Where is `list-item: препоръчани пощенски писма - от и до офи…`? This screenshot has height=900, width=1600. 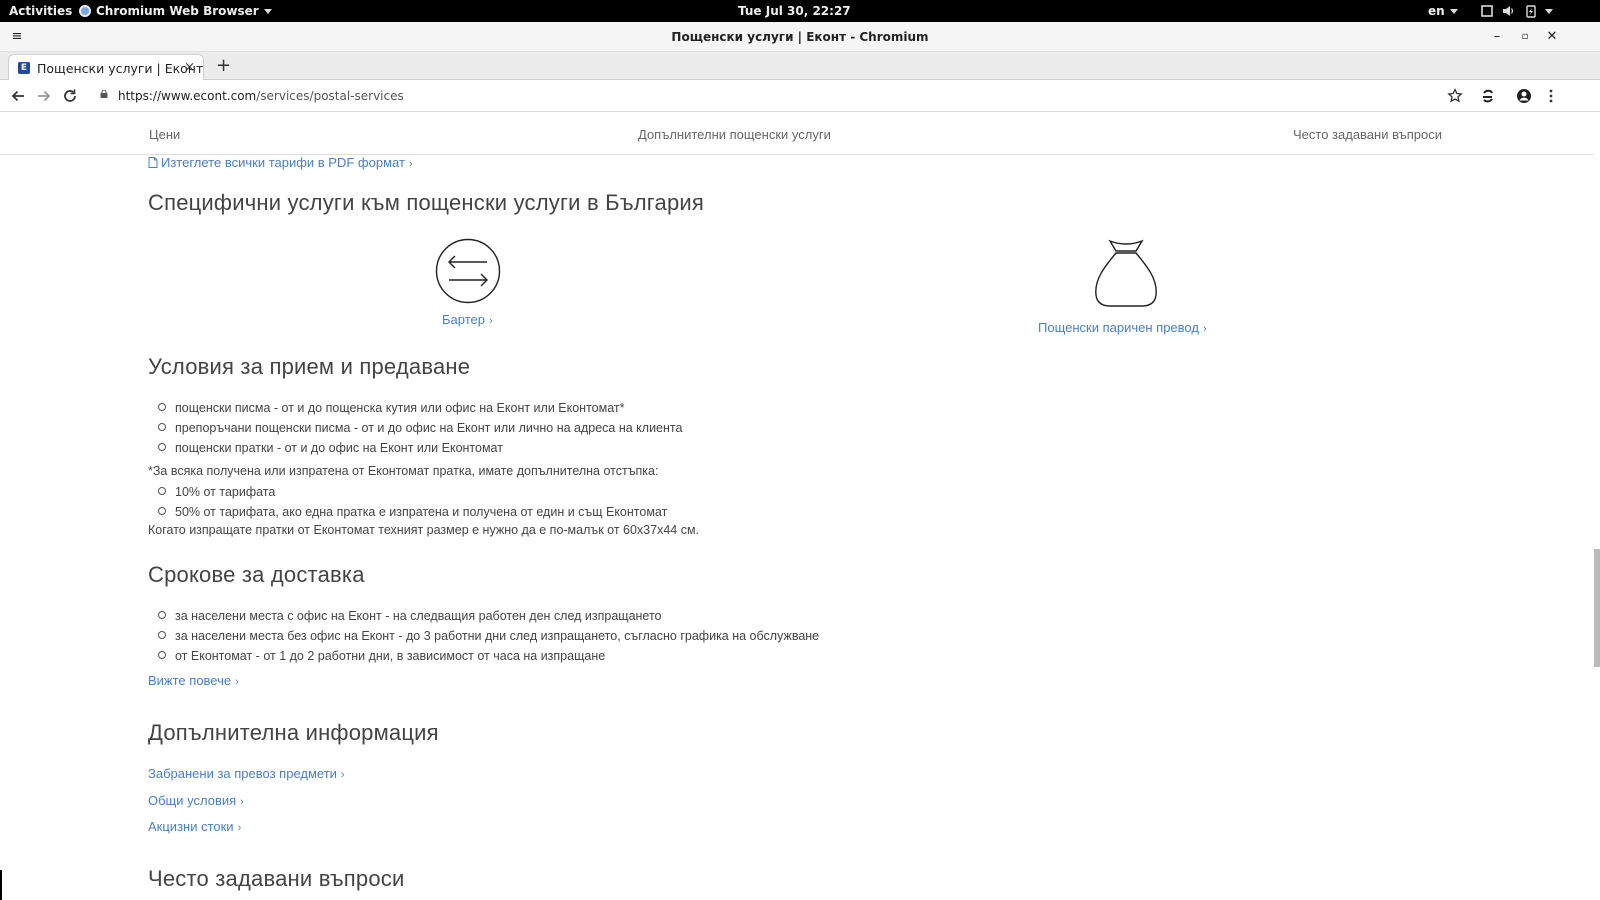
list-item: препоръчани пощенски писма - от и до офи… is located at coordinates (420, 428).